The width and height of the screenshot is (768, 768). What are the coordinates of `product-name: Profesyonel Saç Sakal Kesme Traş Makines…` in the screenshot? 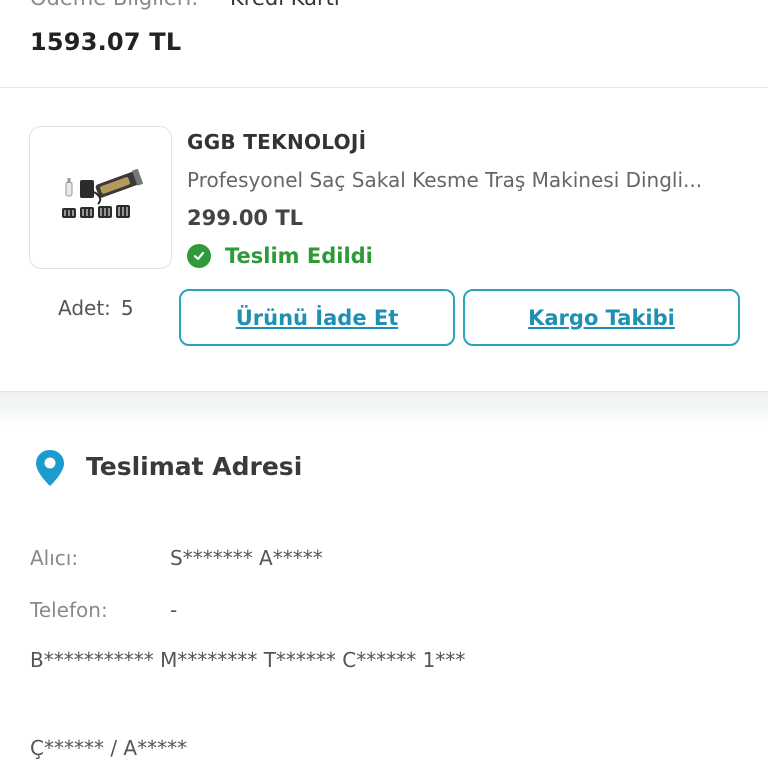 It's located at (467, 180).